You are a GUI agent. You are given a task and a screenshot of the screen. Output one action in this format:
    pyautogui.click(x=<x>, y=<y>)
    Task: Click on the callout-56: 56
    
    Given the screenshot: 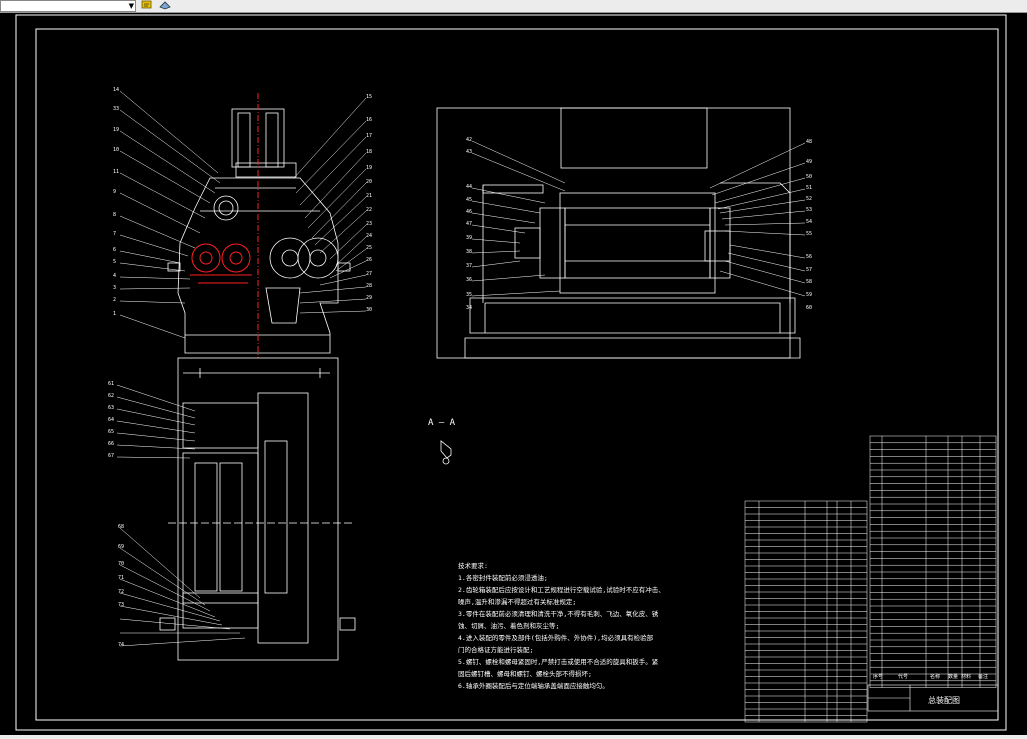 What is the action you would take?
    pyautogui.click(x=809, y=257)
    